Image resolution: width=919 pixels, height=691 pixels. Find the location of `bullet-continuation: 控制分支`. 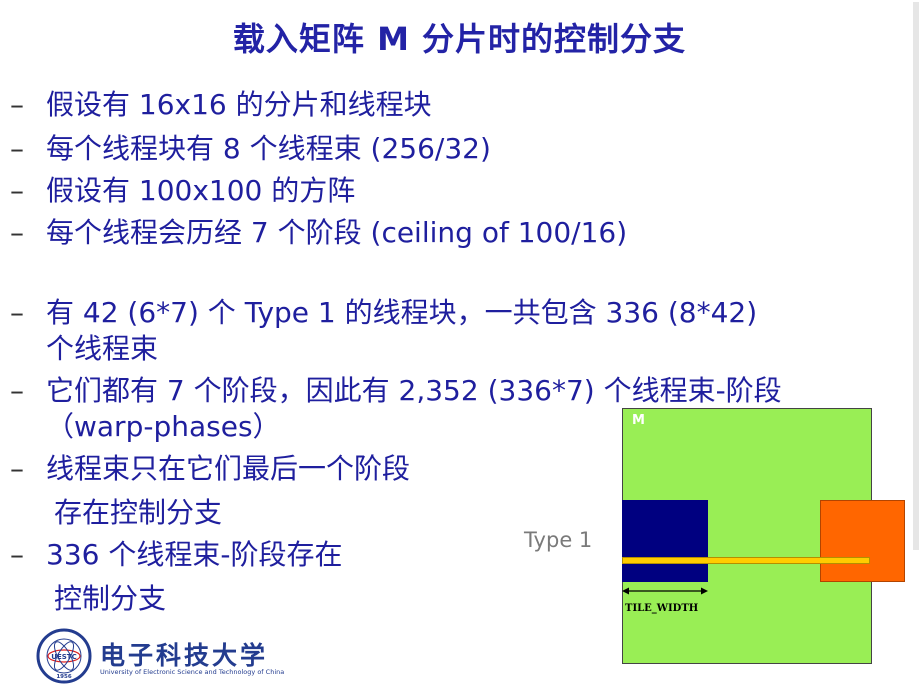

bullet-continuation: 控制分支 is located at coordinates (110, 598).